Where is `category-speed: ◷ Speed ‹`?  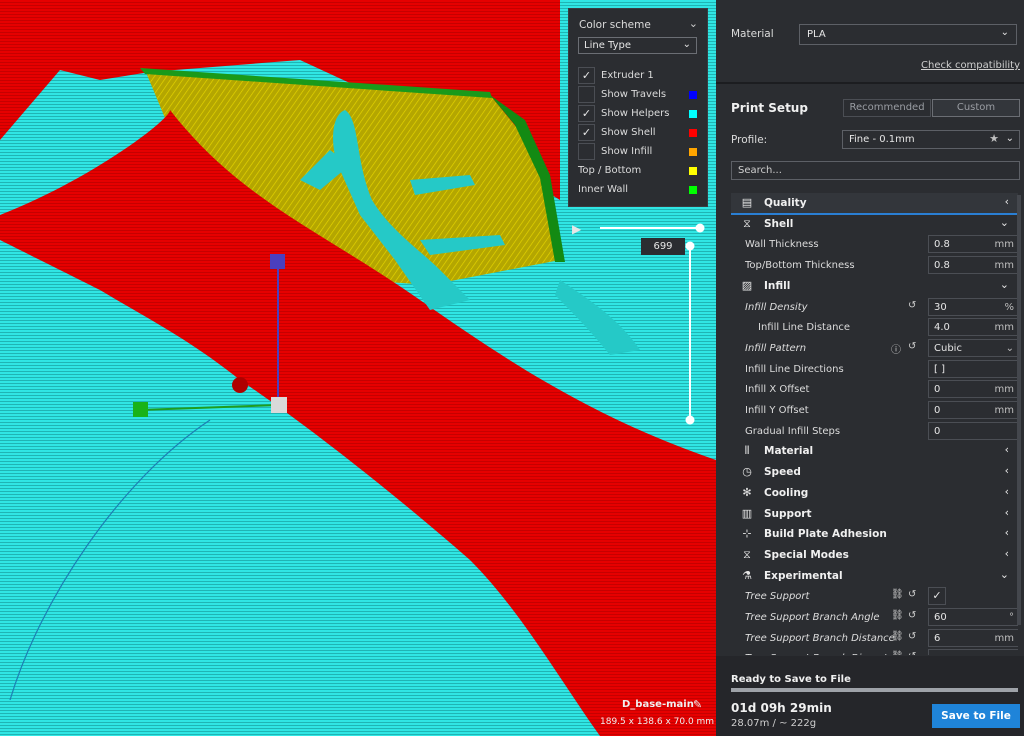 category-speed: ◷ Speed ‹ is located at coordinates (874, 472).